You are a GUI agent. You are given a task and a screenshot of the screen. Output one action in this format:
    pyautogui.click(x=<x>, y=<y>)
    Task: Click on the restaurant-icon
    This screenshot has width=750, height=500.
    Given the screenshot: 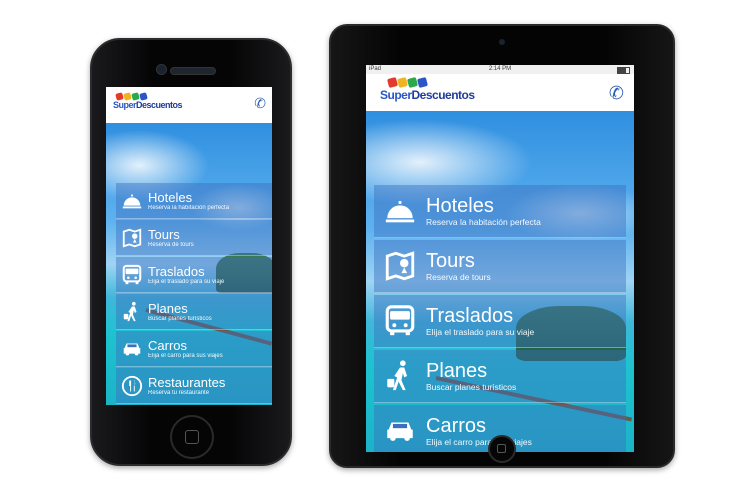 What is the action you would take?
    pyautogui.click(x=132, y=386)
    